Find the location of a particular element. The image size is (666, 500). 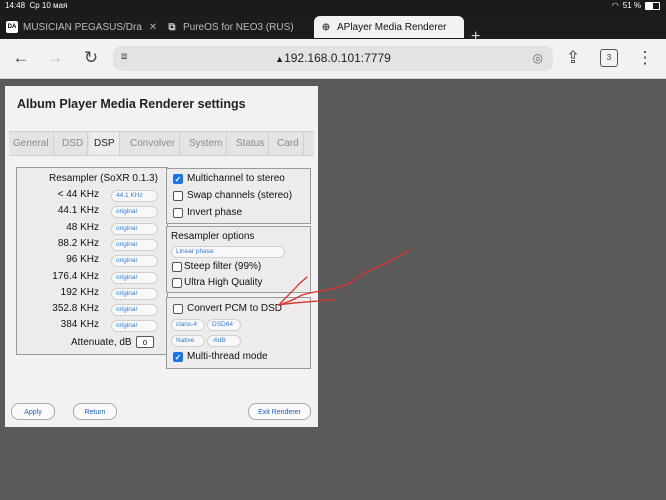

arrow-stroke is located at coordinates (344, 277).